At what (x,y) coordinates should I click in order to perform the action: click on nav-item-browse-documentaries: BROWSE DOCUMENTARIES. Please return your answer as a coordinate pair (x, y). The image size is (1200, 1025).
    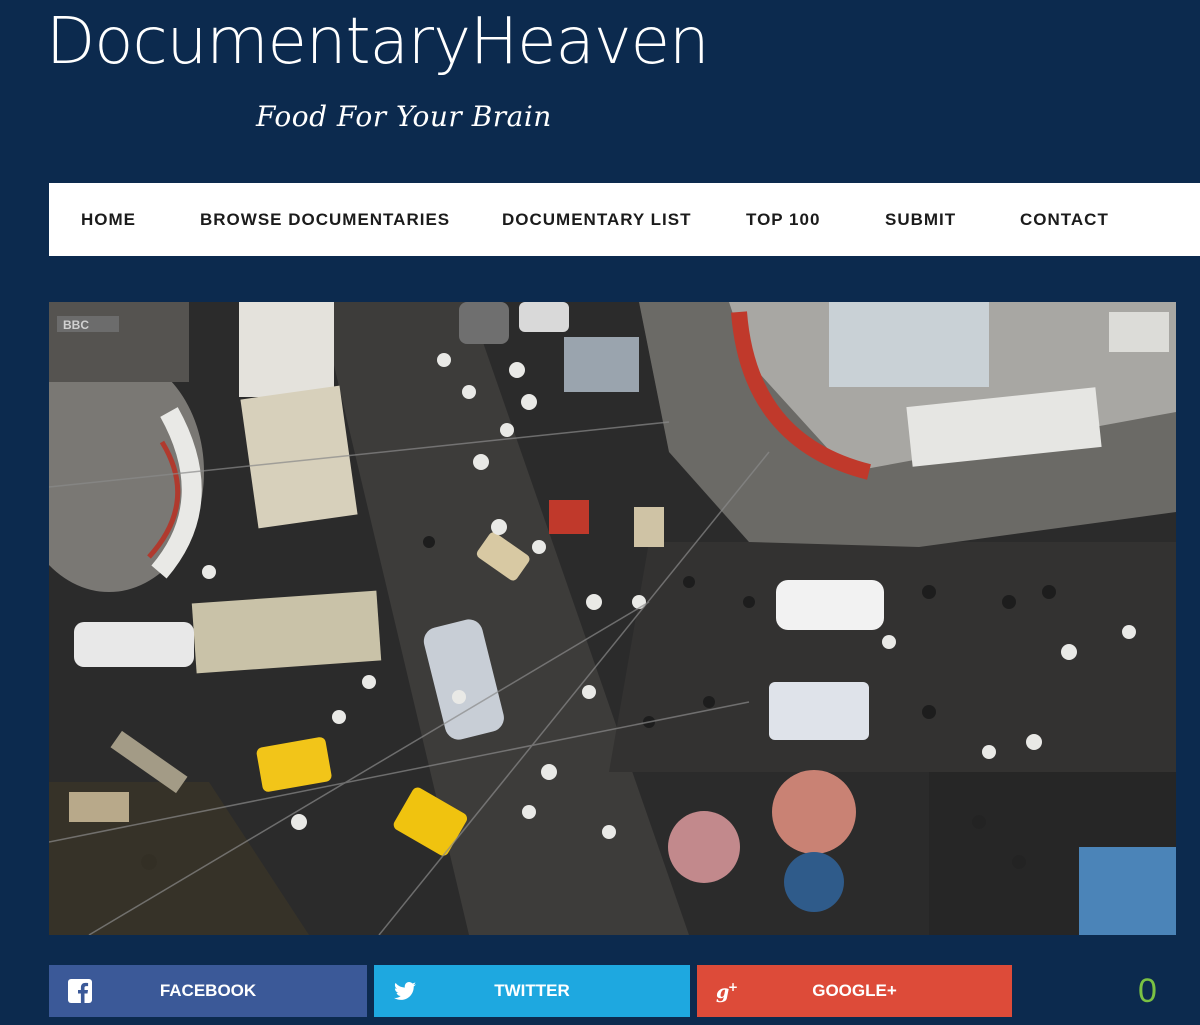
    Looking at the image, I should click on (325, 219).